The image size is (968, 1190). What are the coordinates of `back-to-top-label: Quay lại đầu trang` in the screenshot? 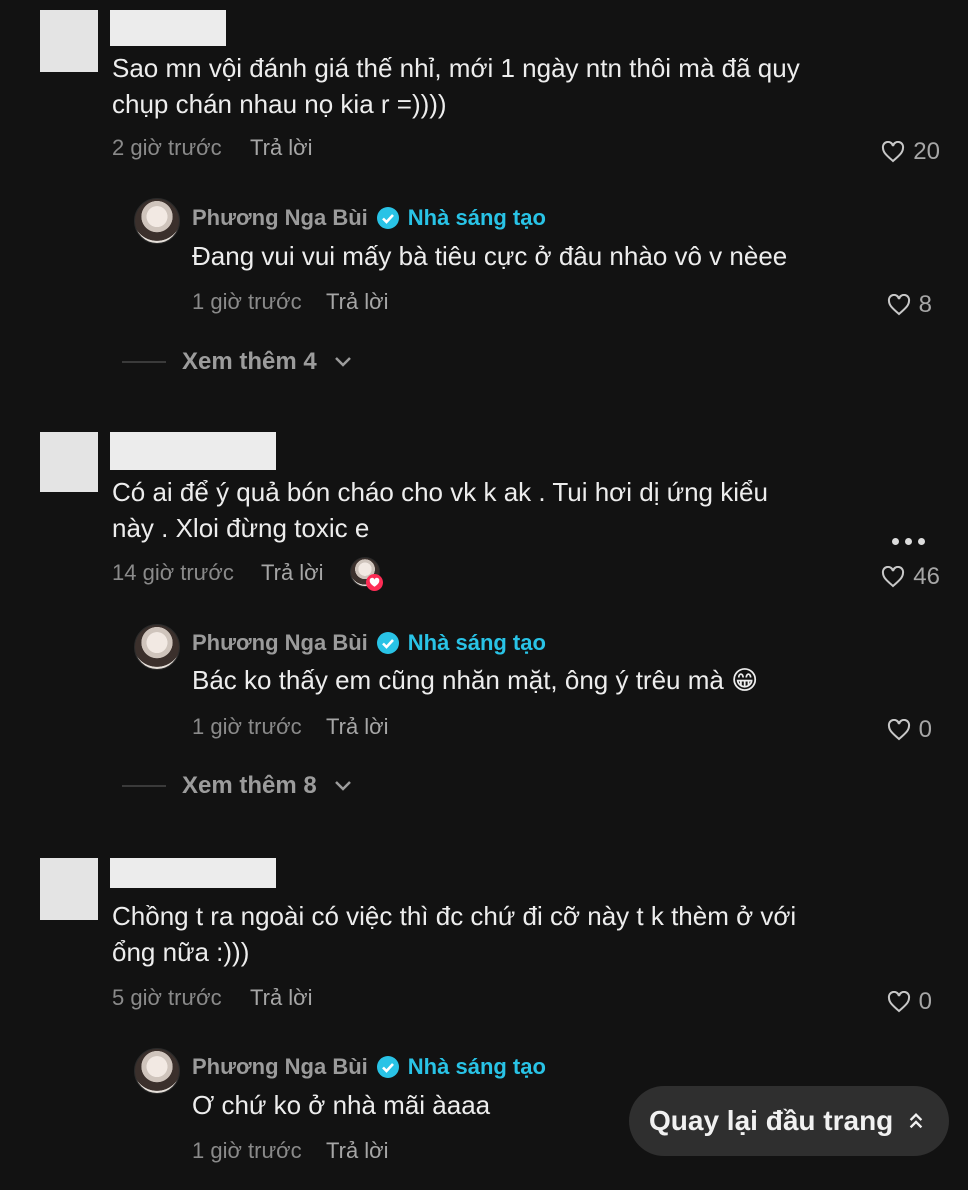 It's located at (771, 1120).